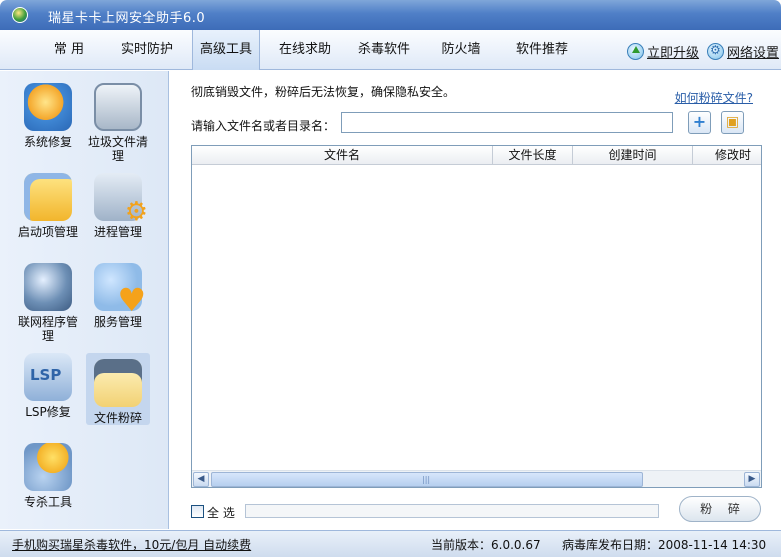 Image resolution: width=781 pixels, height=557 pixels. I want to click on tool-lsp-repair: LSP修复, so click(48, 390).